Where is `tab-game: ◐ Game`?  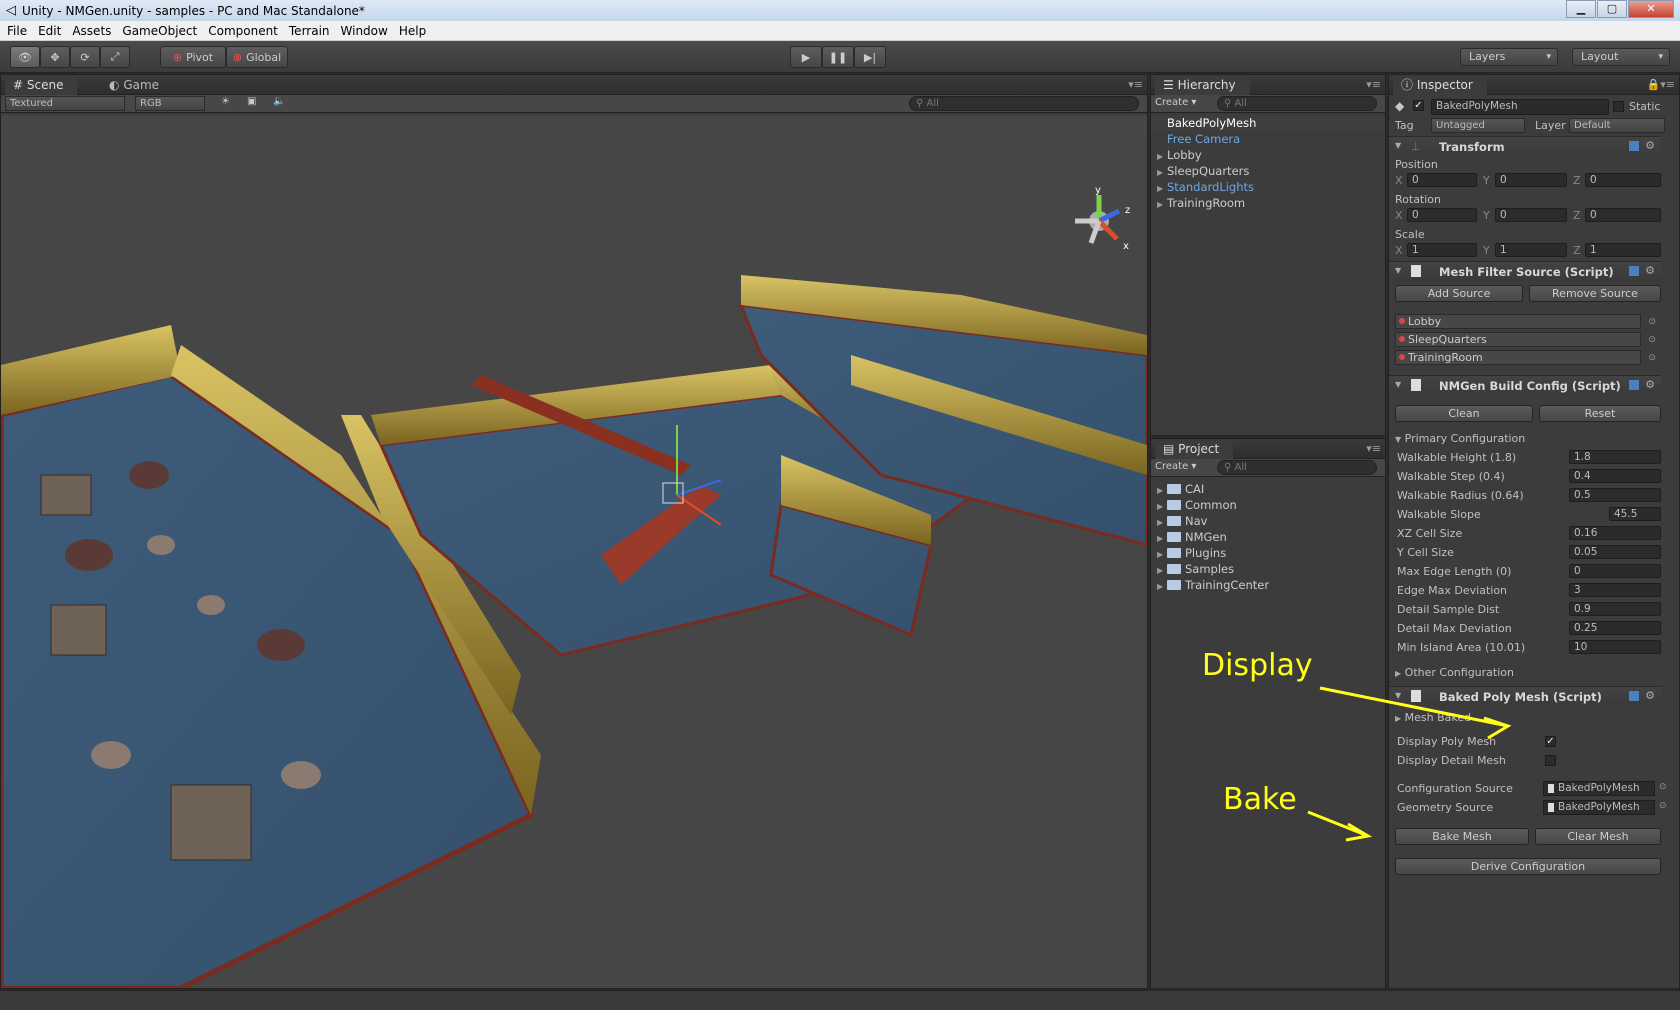
tab-game: ◐ Game is located at coordinates (137, 86).